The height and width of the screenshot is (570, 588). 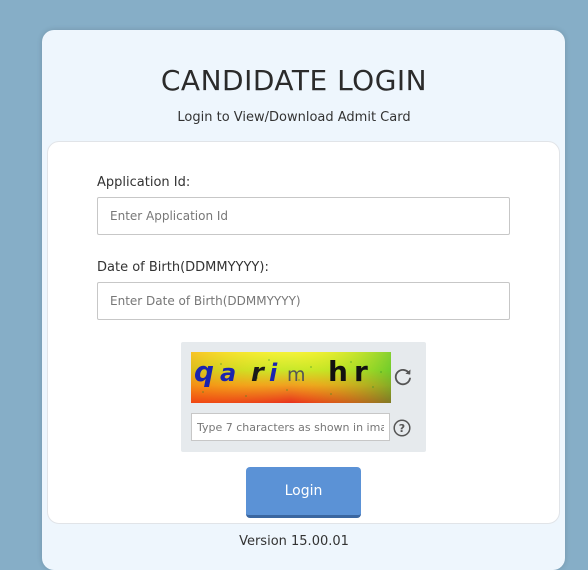 I want to click on dob-input, so click(x=303, y=301).